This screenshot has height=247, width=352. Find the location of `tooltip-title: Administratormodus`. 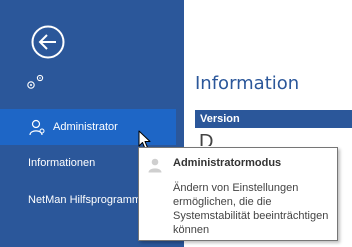

tooltip-title: Administratormodus is located at coordinates (227, 163).